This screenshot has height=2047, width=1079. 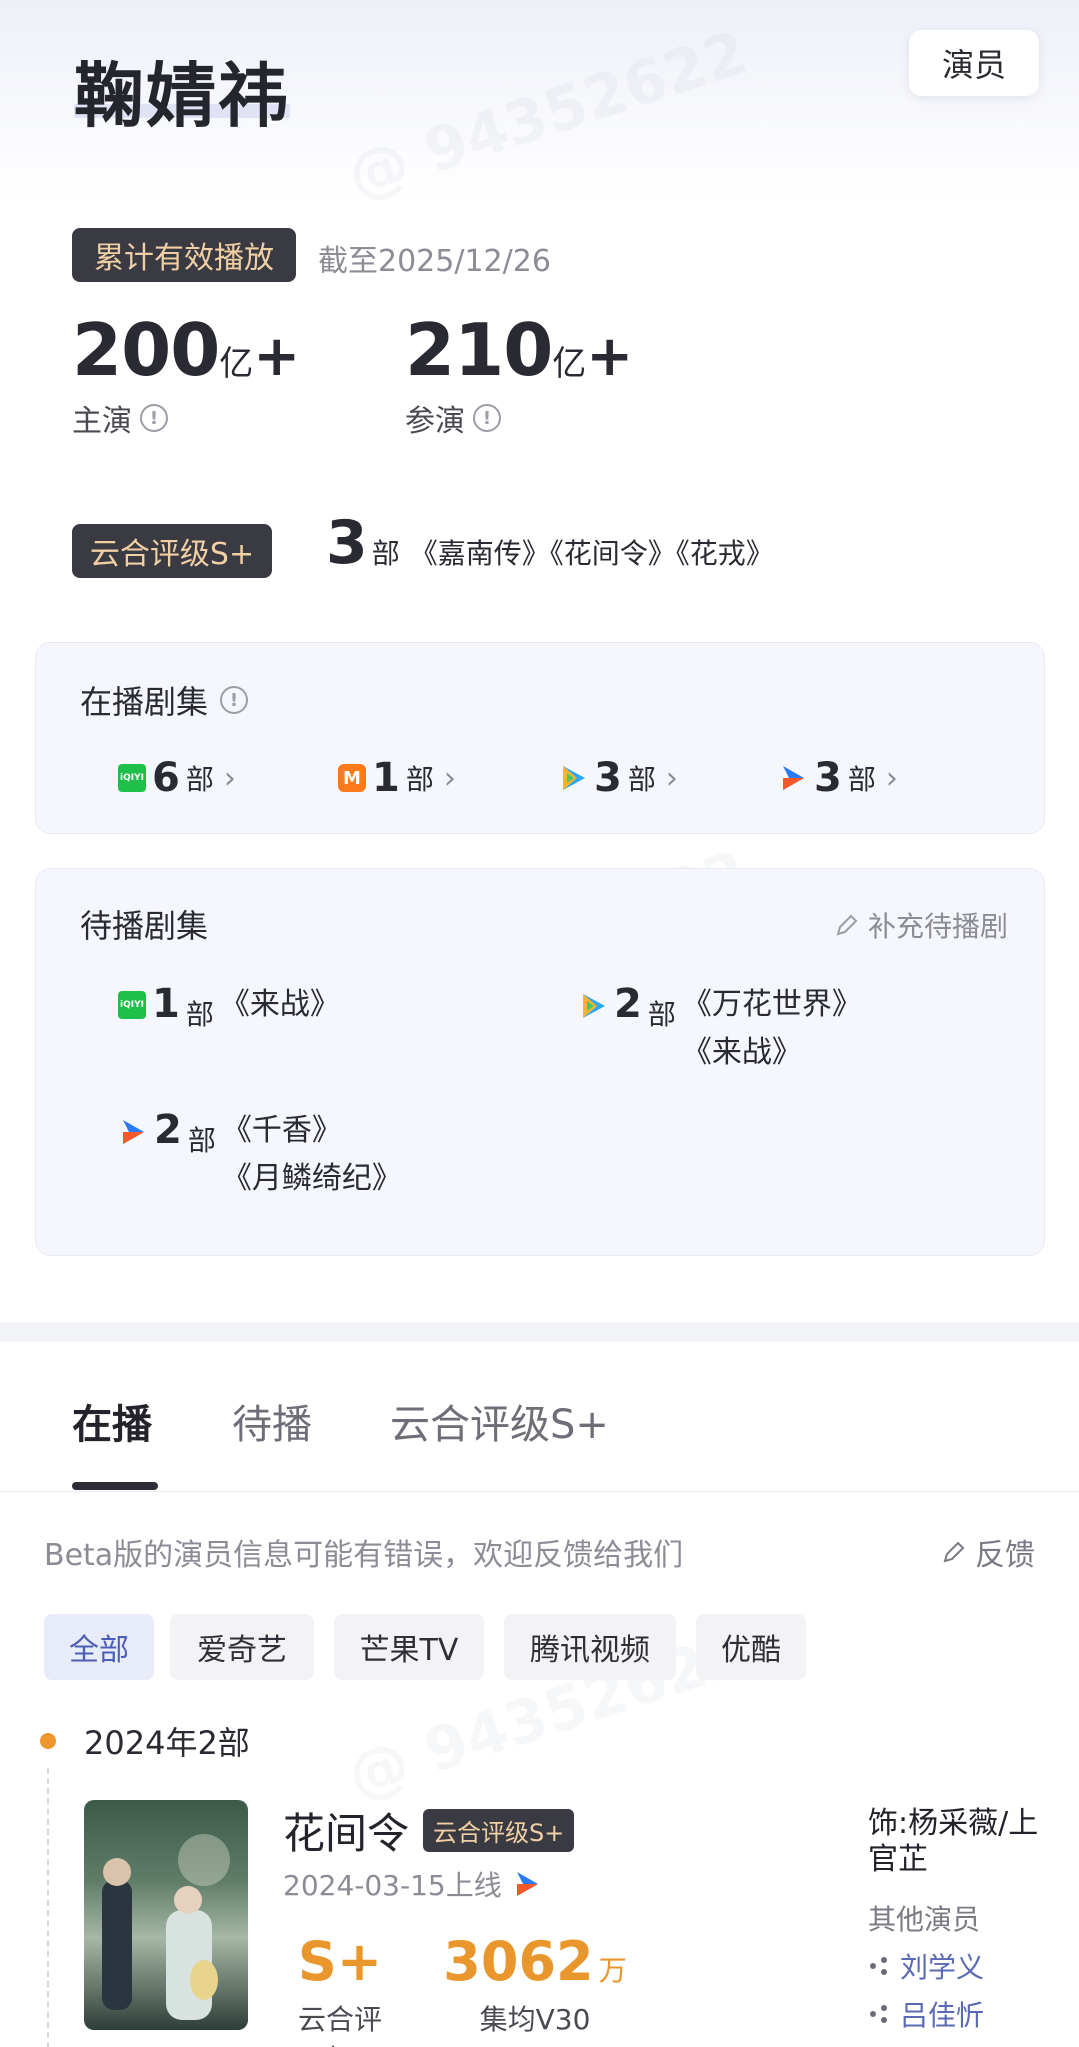 What do you see at coordinates (386, 778) in the screenshot?
I see `airing-count: 1` at bounding box center [386, 778].